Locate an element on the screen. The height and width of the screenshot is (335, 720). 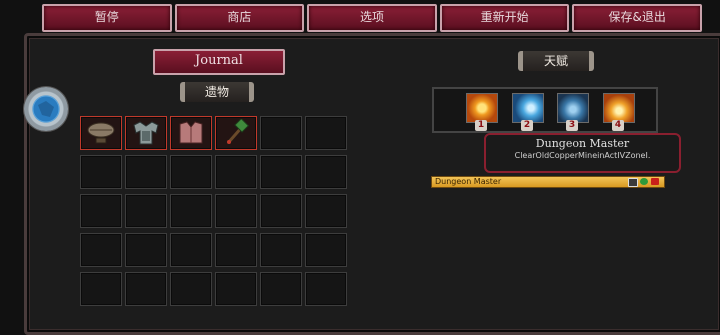
journal-tab: Journal is located at coordinates (219, 62).